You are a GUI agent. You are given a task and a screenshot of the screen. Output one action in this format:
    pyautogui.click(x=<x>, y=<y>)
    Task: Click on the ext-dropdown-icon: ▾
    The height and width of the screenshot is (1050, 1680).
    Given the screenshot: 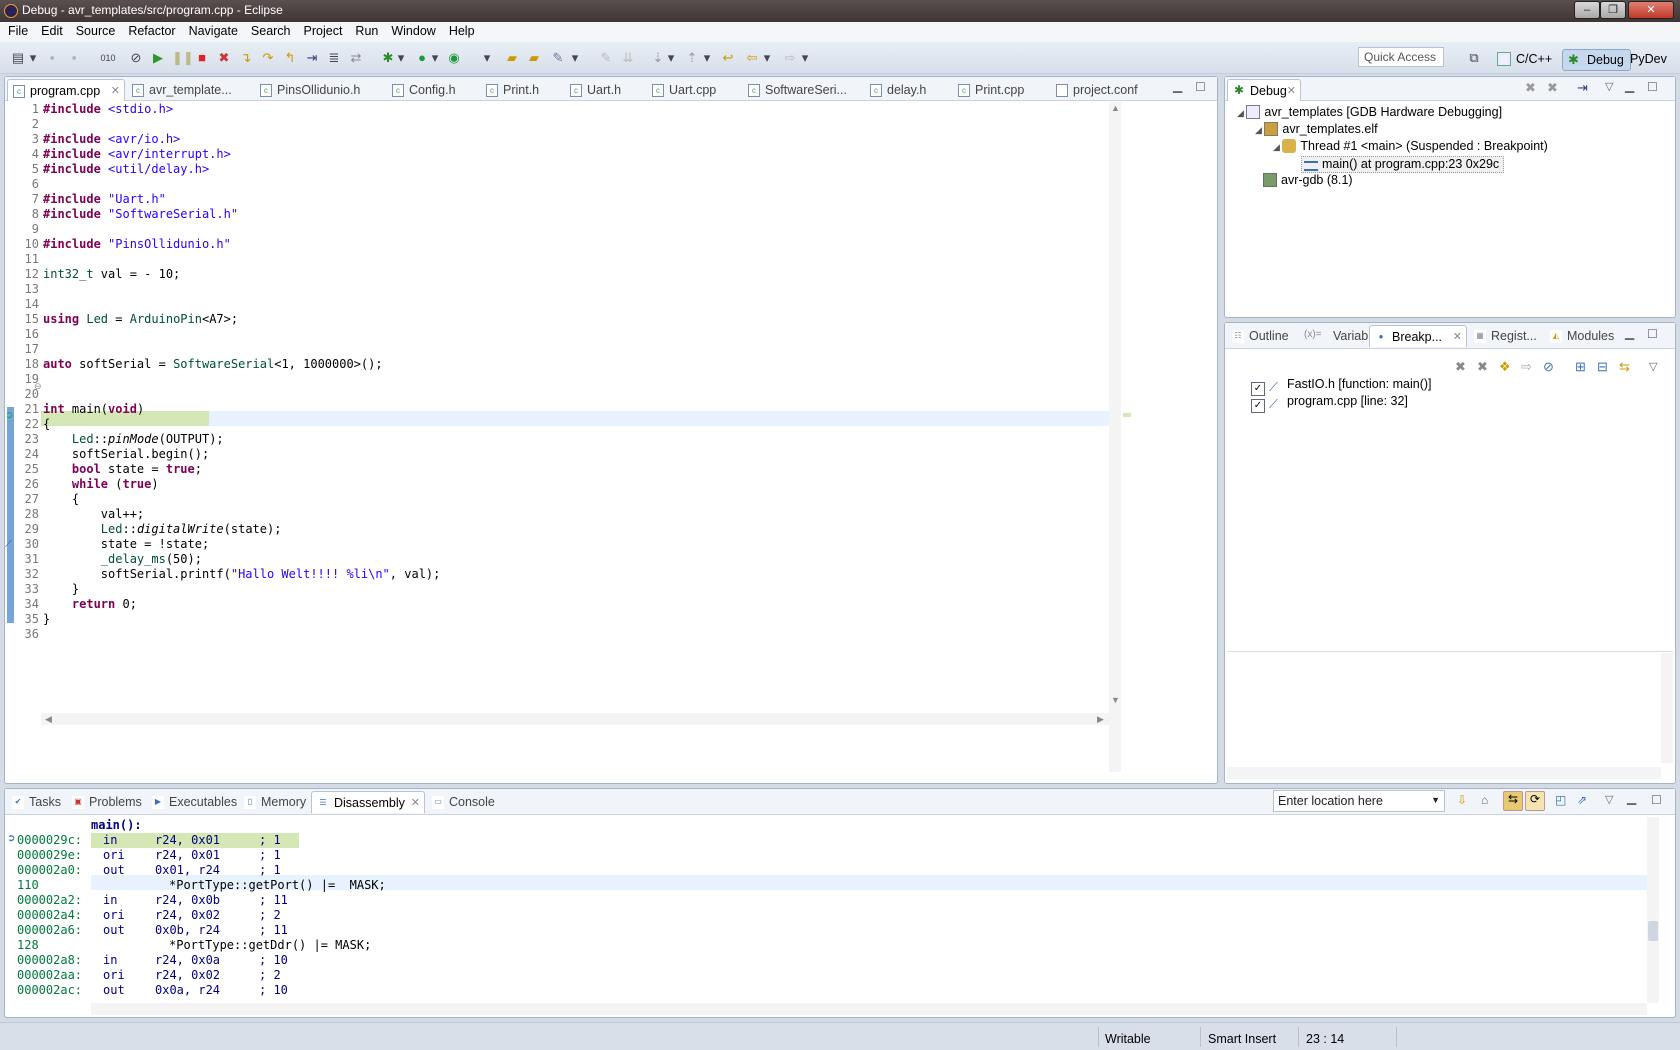 What is the action you would take?
    pyautogui.click(x=487, y=58)
    